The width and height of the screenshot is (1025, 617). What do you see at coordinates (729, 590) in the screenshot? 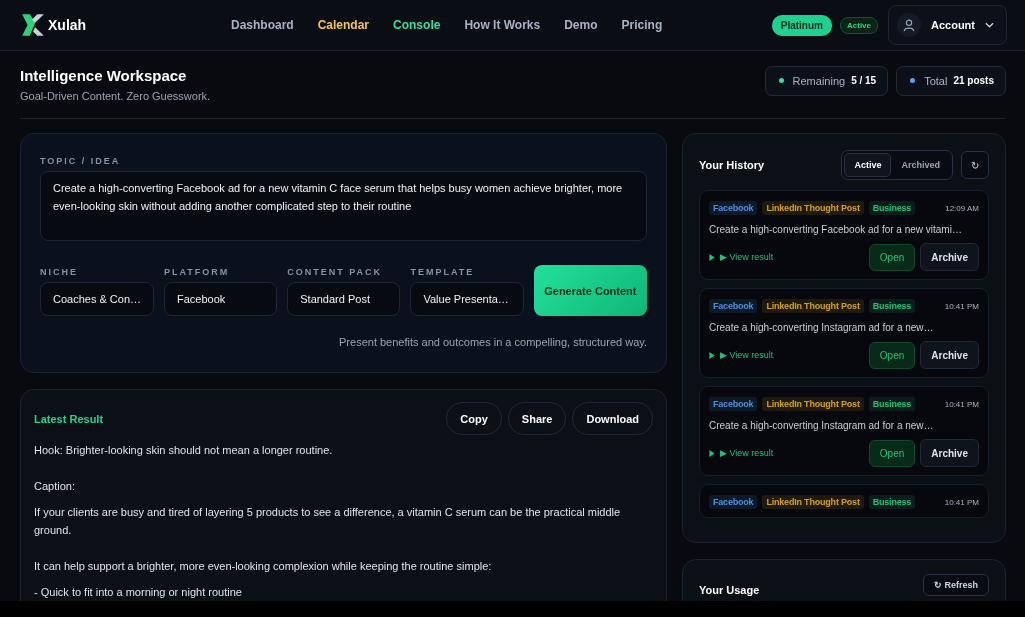
I see `usage-title: Your Usage` at bounding box center [729, 590].